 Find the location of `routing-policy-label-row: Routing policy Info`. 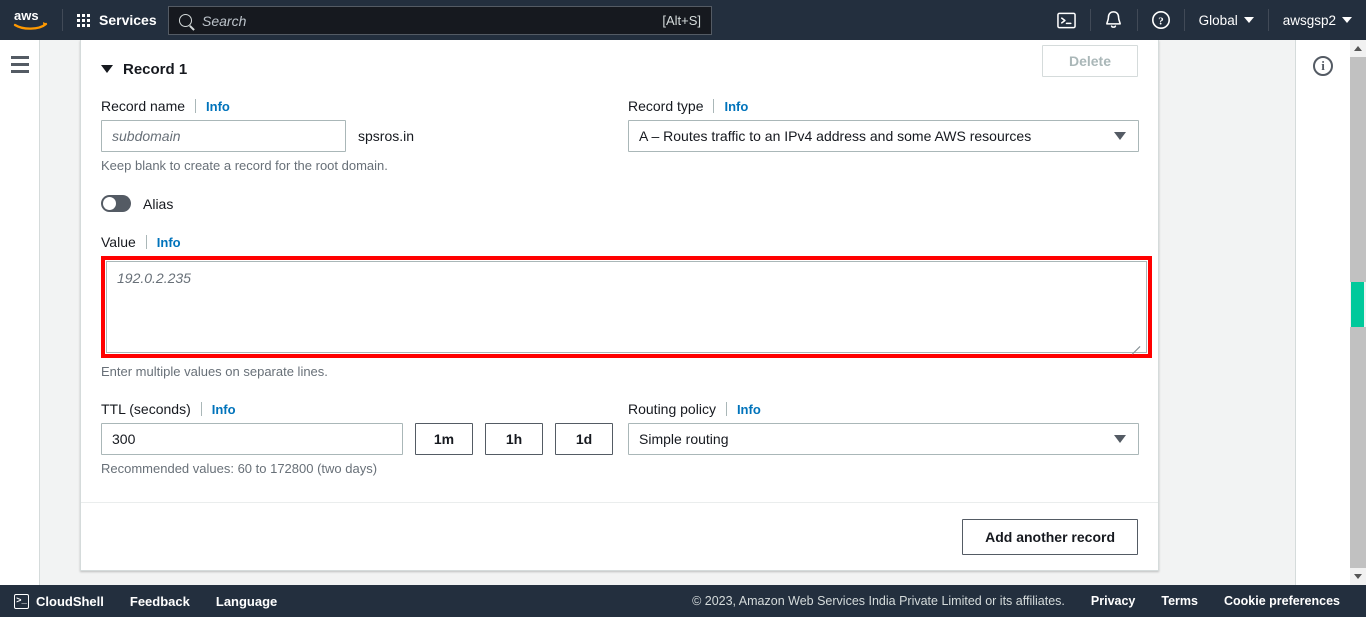

routing-policy-label-row: Routing policy Info is located at coordinates (883, 409).